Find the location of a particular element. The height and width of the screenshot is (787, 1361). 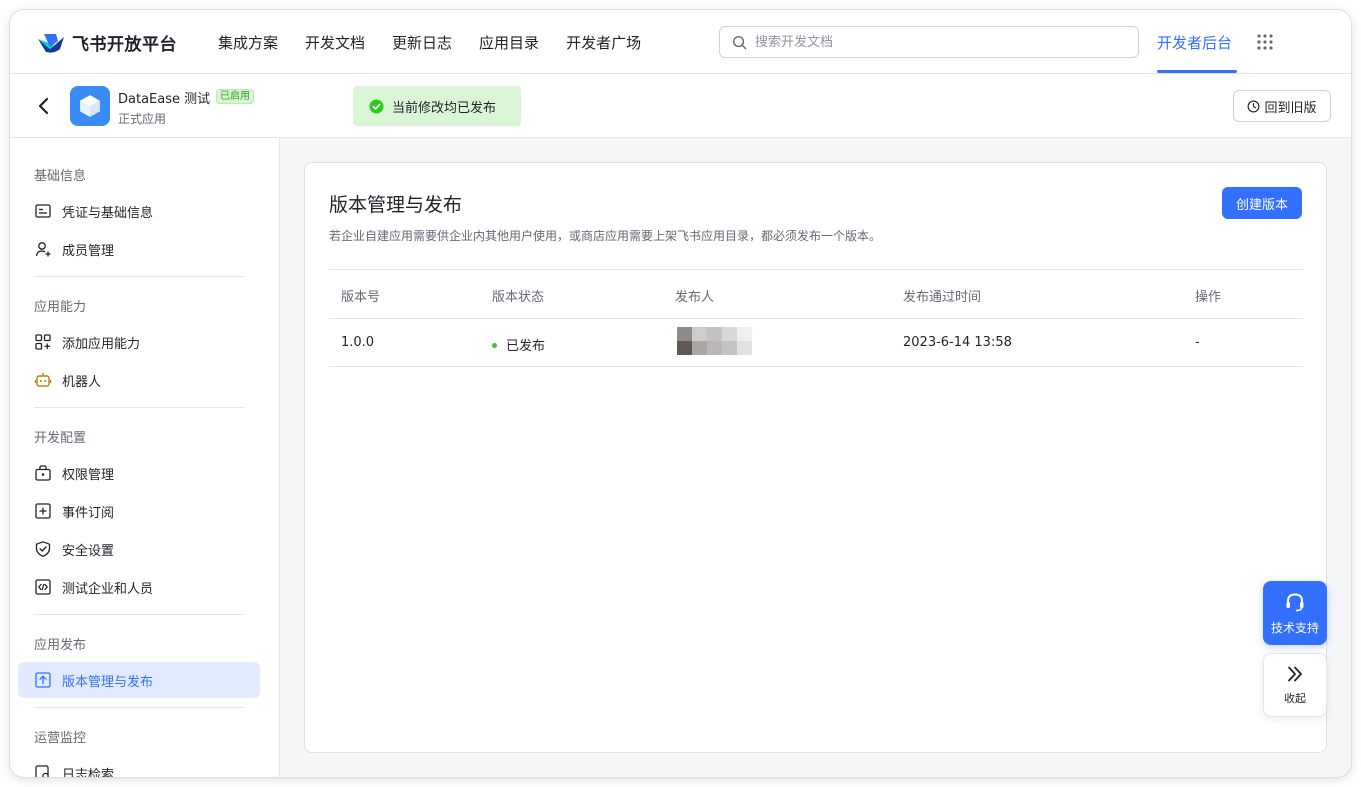

search-icon is located at coordinates (739, 42).